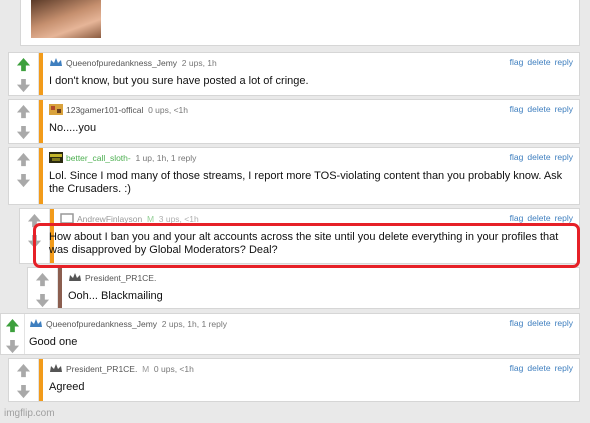 This screenshot has height=423, width=590. What do you see at coordinates (146, 369) in the screenshot?
I see `moderator-badge: M` at bounding box center [146, 369].